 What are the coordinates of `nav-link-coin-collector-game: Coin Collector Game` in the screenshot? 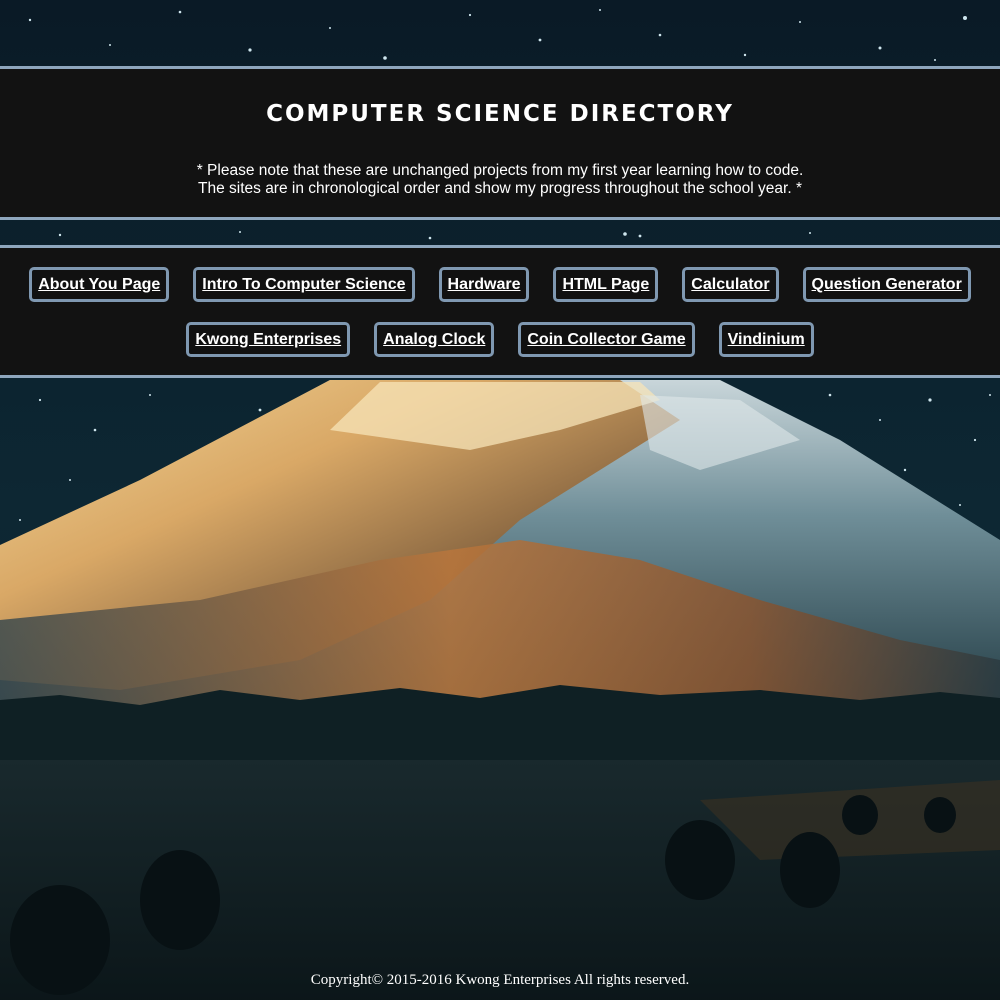 It's located at (606, 339).